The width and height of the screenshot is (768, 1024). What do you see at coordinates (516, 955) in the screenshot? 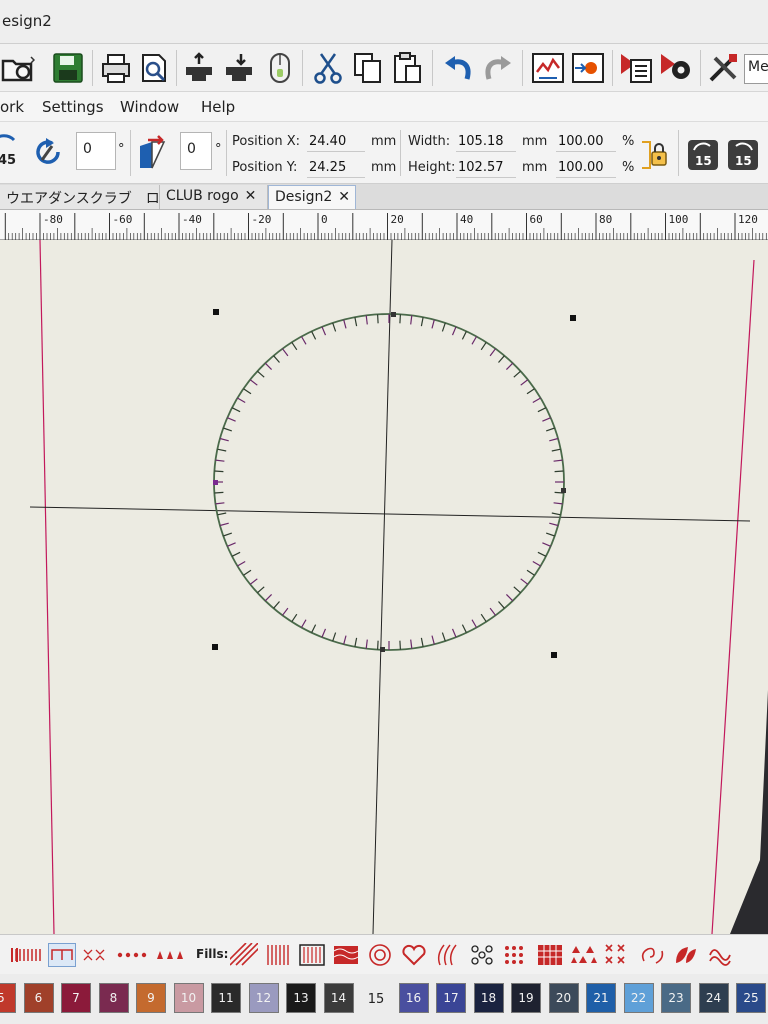
I see `dot-fill-icon` at bounding box center [516, 955].